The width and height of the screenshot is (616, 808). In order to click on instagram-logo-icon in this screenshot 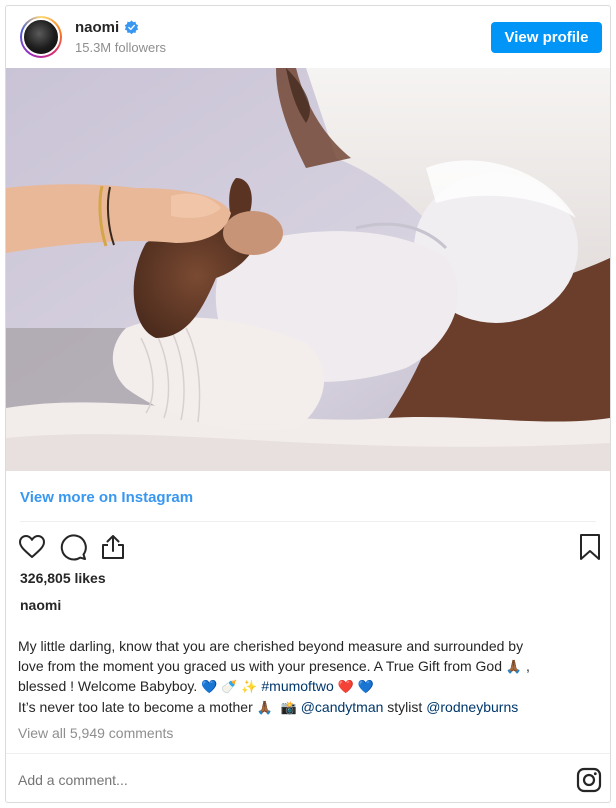, I will do `click(589, 780)`.